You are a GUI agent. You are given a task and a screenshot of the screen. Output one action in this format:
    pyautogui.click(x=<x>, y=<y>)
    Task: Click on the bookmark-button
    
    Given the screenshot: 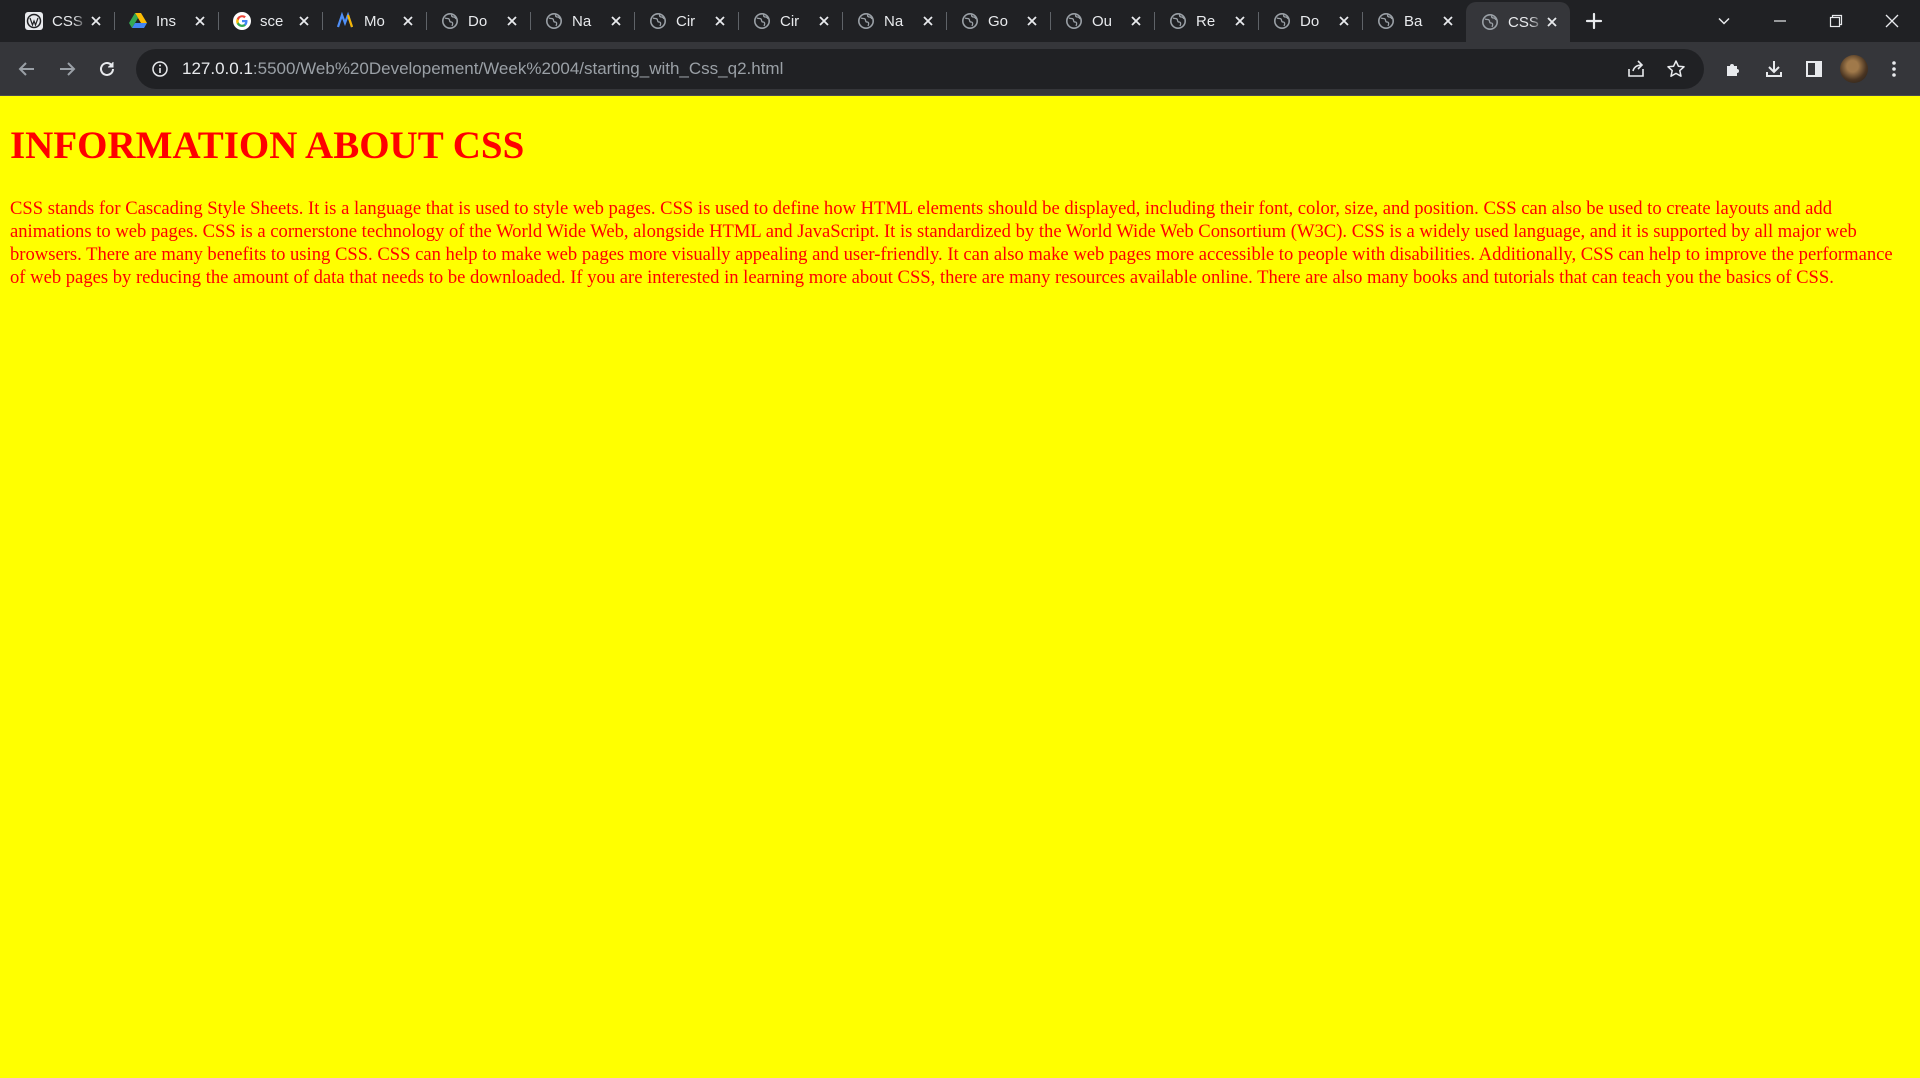 What is the action you would take?
    pyautogui.click(x=1676, y=69)
    